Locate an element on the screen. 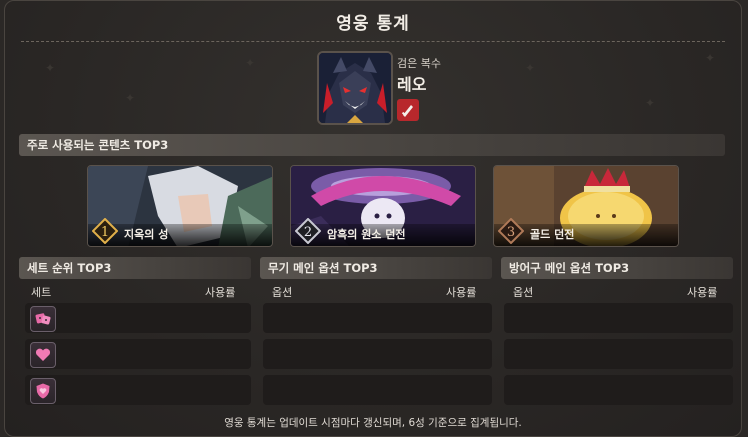 Image resolution: width=748 pixels, height=437 pixels. rank-3-icon: 3 is located at coordinates (511, 231).